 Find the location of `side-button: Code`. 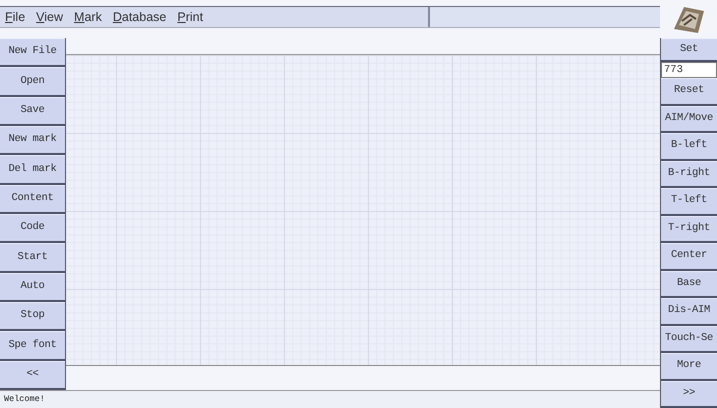

side-button: Code is located at coordinates (32, 229).